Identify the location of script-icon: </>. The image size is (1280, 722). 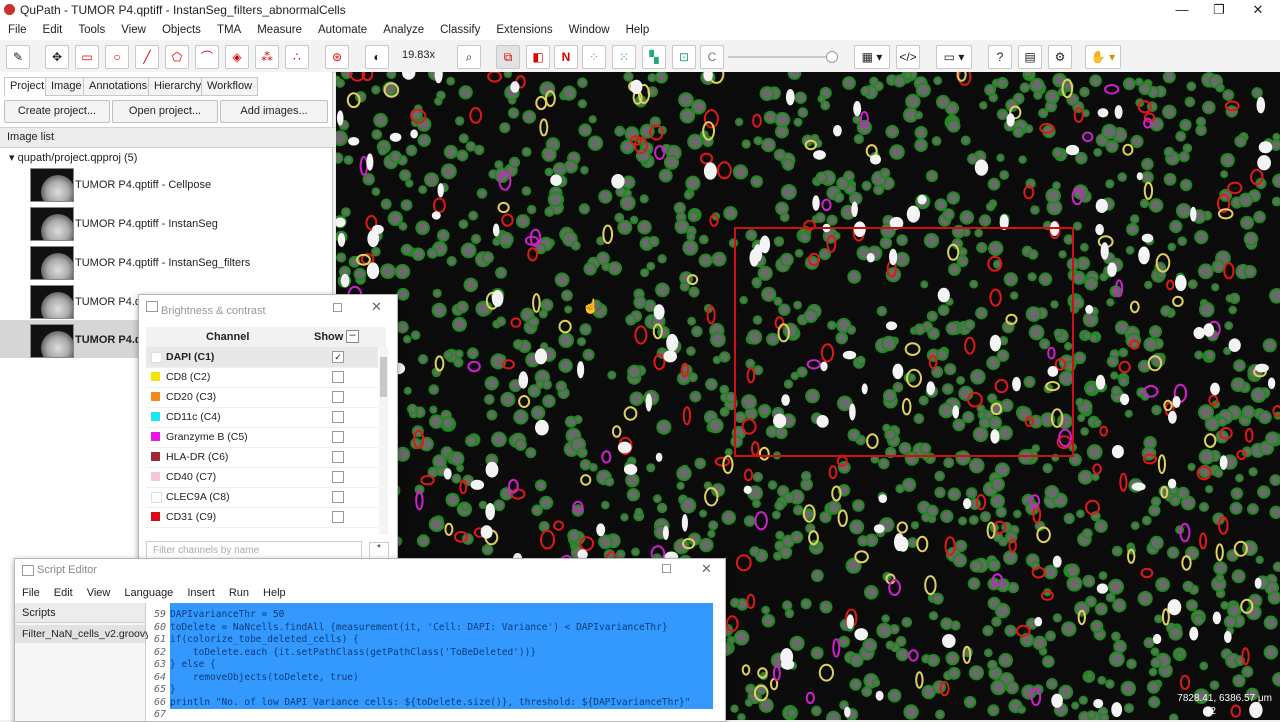
(908, 57).